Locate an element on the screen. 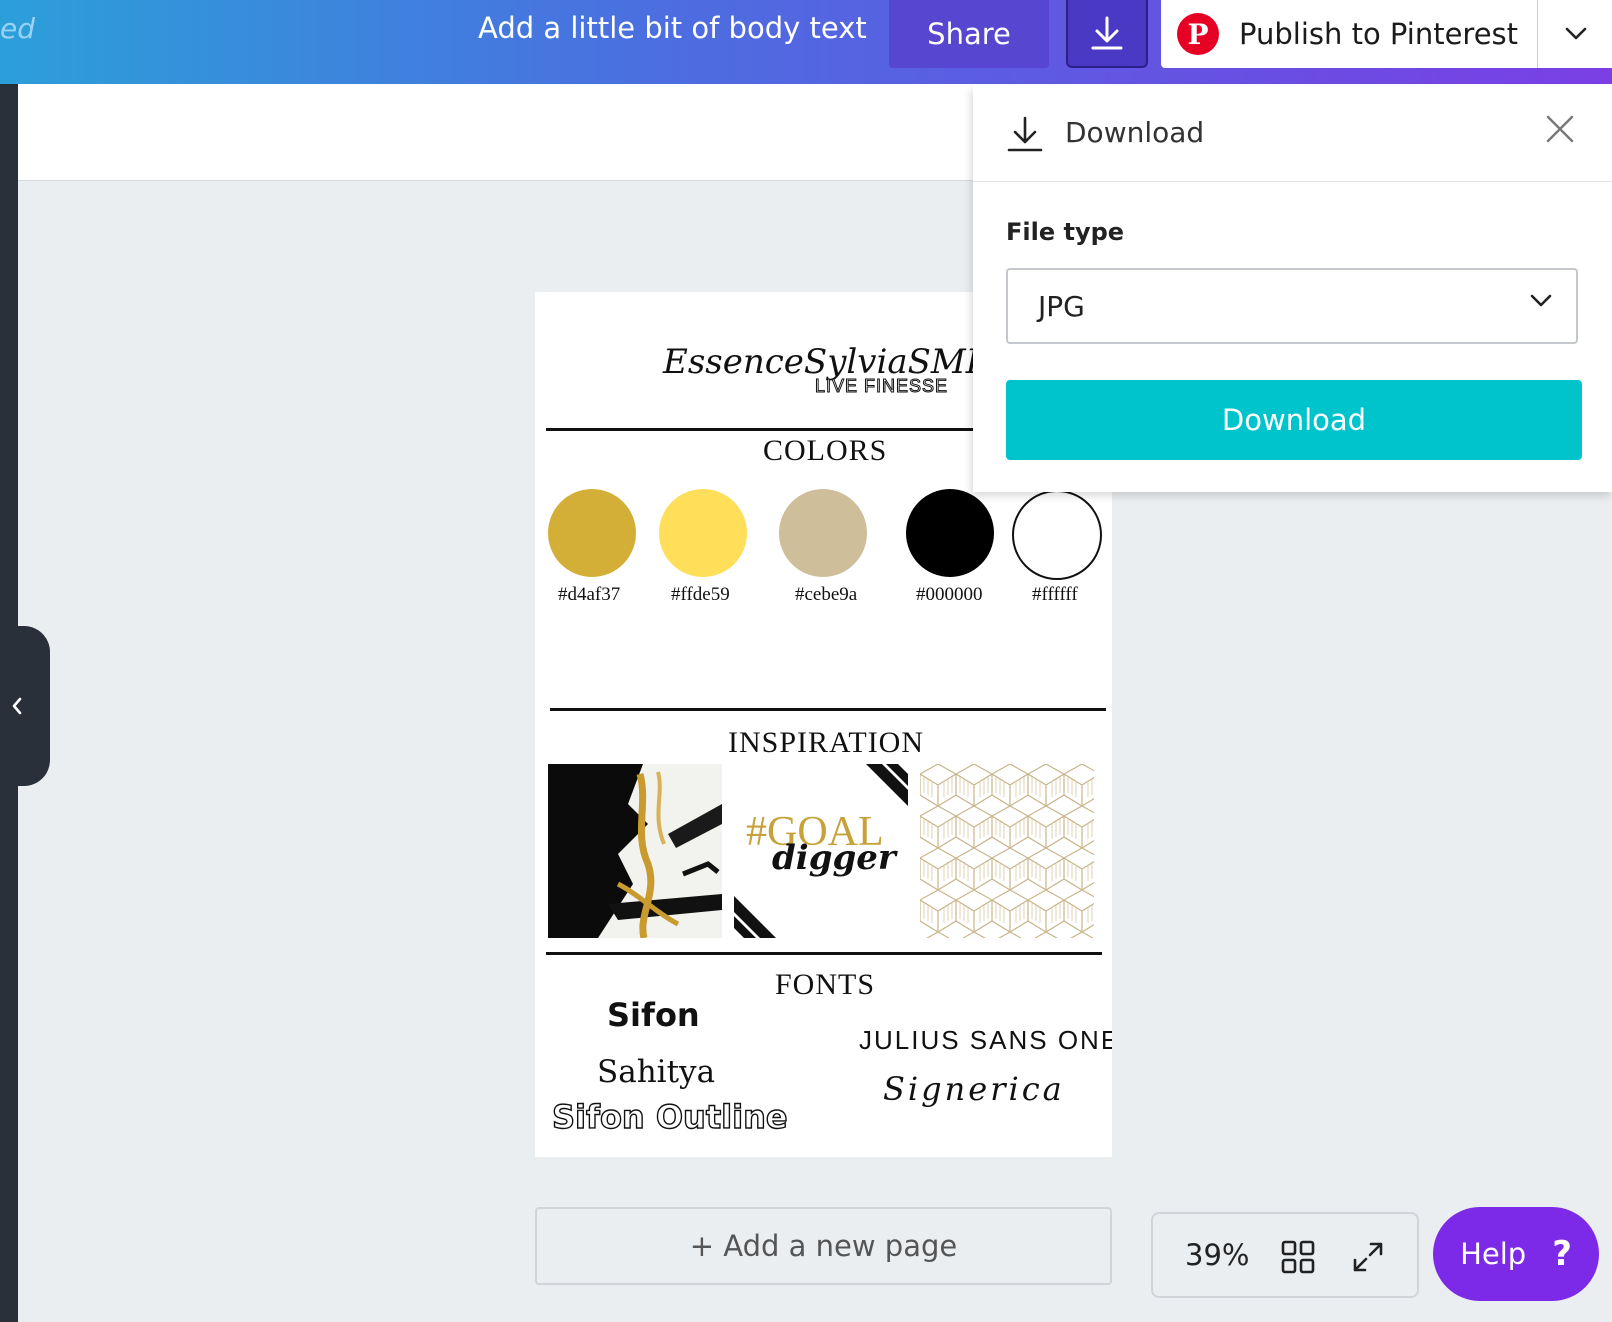 This screenshot has width=1612, height=1322. grid-view-icon is located at coordinates (1298, 1257).